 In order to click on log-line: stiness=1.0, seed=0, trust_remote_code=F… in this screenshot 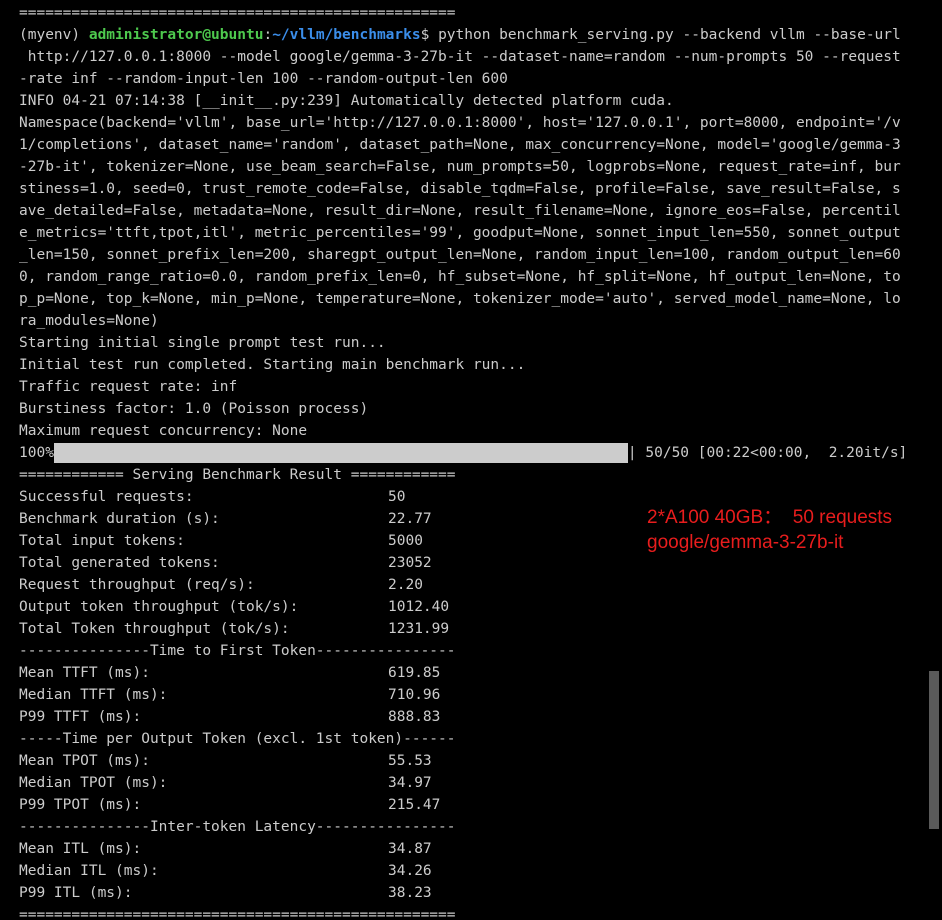, I will do `click(460, 189)`.